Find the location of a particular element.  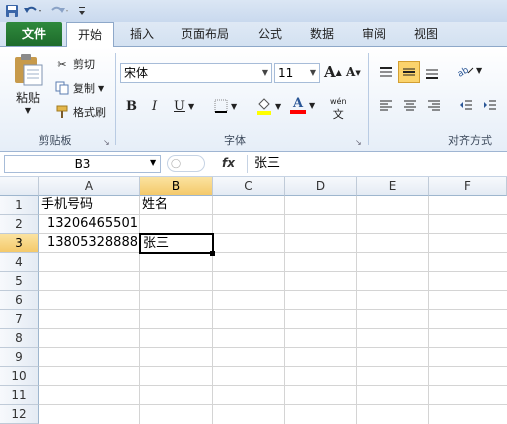

align-middle-icon is located at coordinates (409, 72).